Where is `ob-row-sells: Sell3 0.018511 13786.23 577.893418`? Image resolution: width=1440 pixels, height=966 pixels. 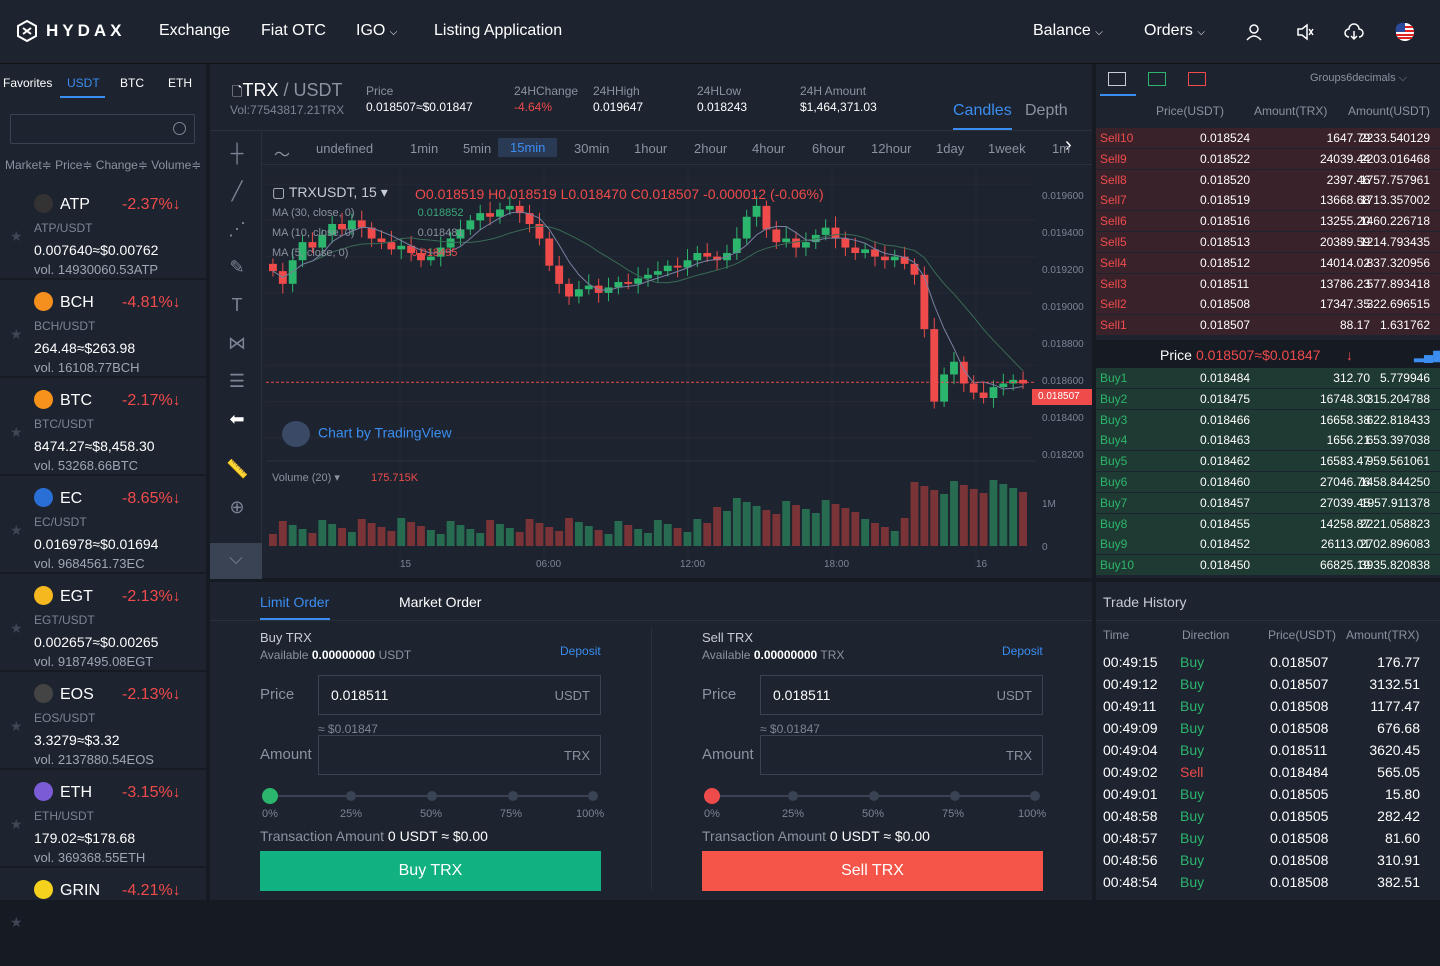
ob-row-sells: Sell3 0.018511 13786.23 577.893418 is located at coordinates (1268, 283).